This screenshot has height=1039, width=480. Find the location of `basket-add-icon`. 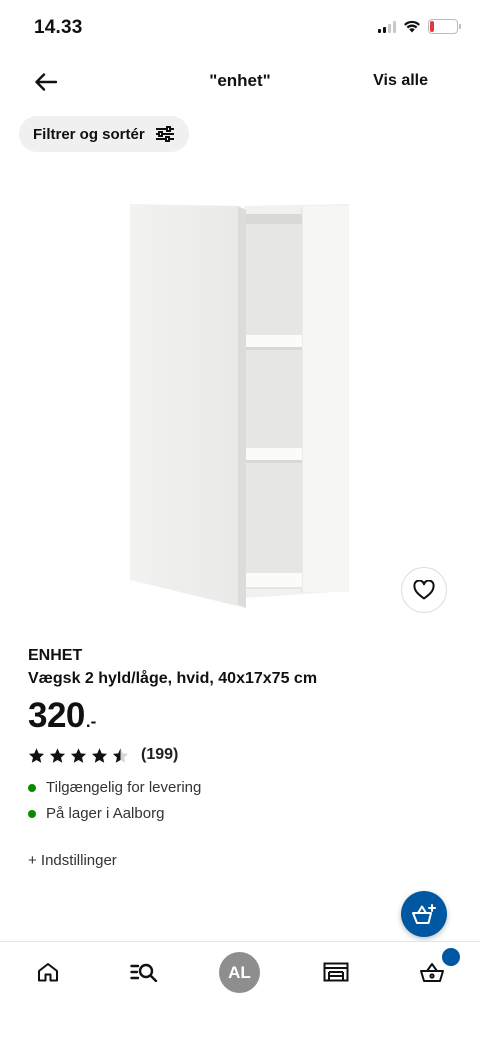

basket-add-icon is located at coordinates (424, 914).